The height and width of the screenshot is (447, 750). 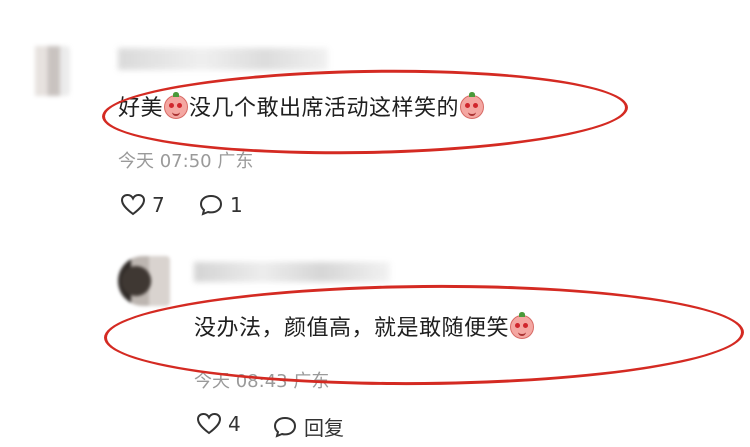 I want to click on reply-label: 回复, so click(x=324, y=428).